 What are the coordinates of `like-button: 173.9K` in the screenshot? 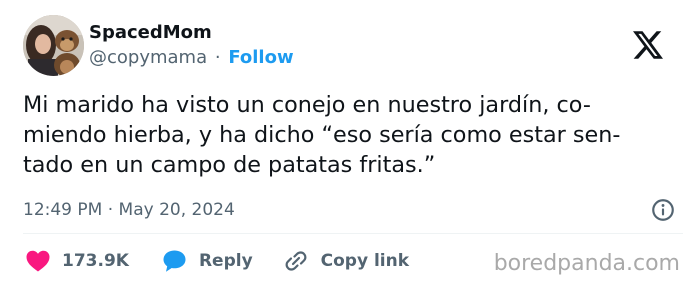 It's located at (77, 261).